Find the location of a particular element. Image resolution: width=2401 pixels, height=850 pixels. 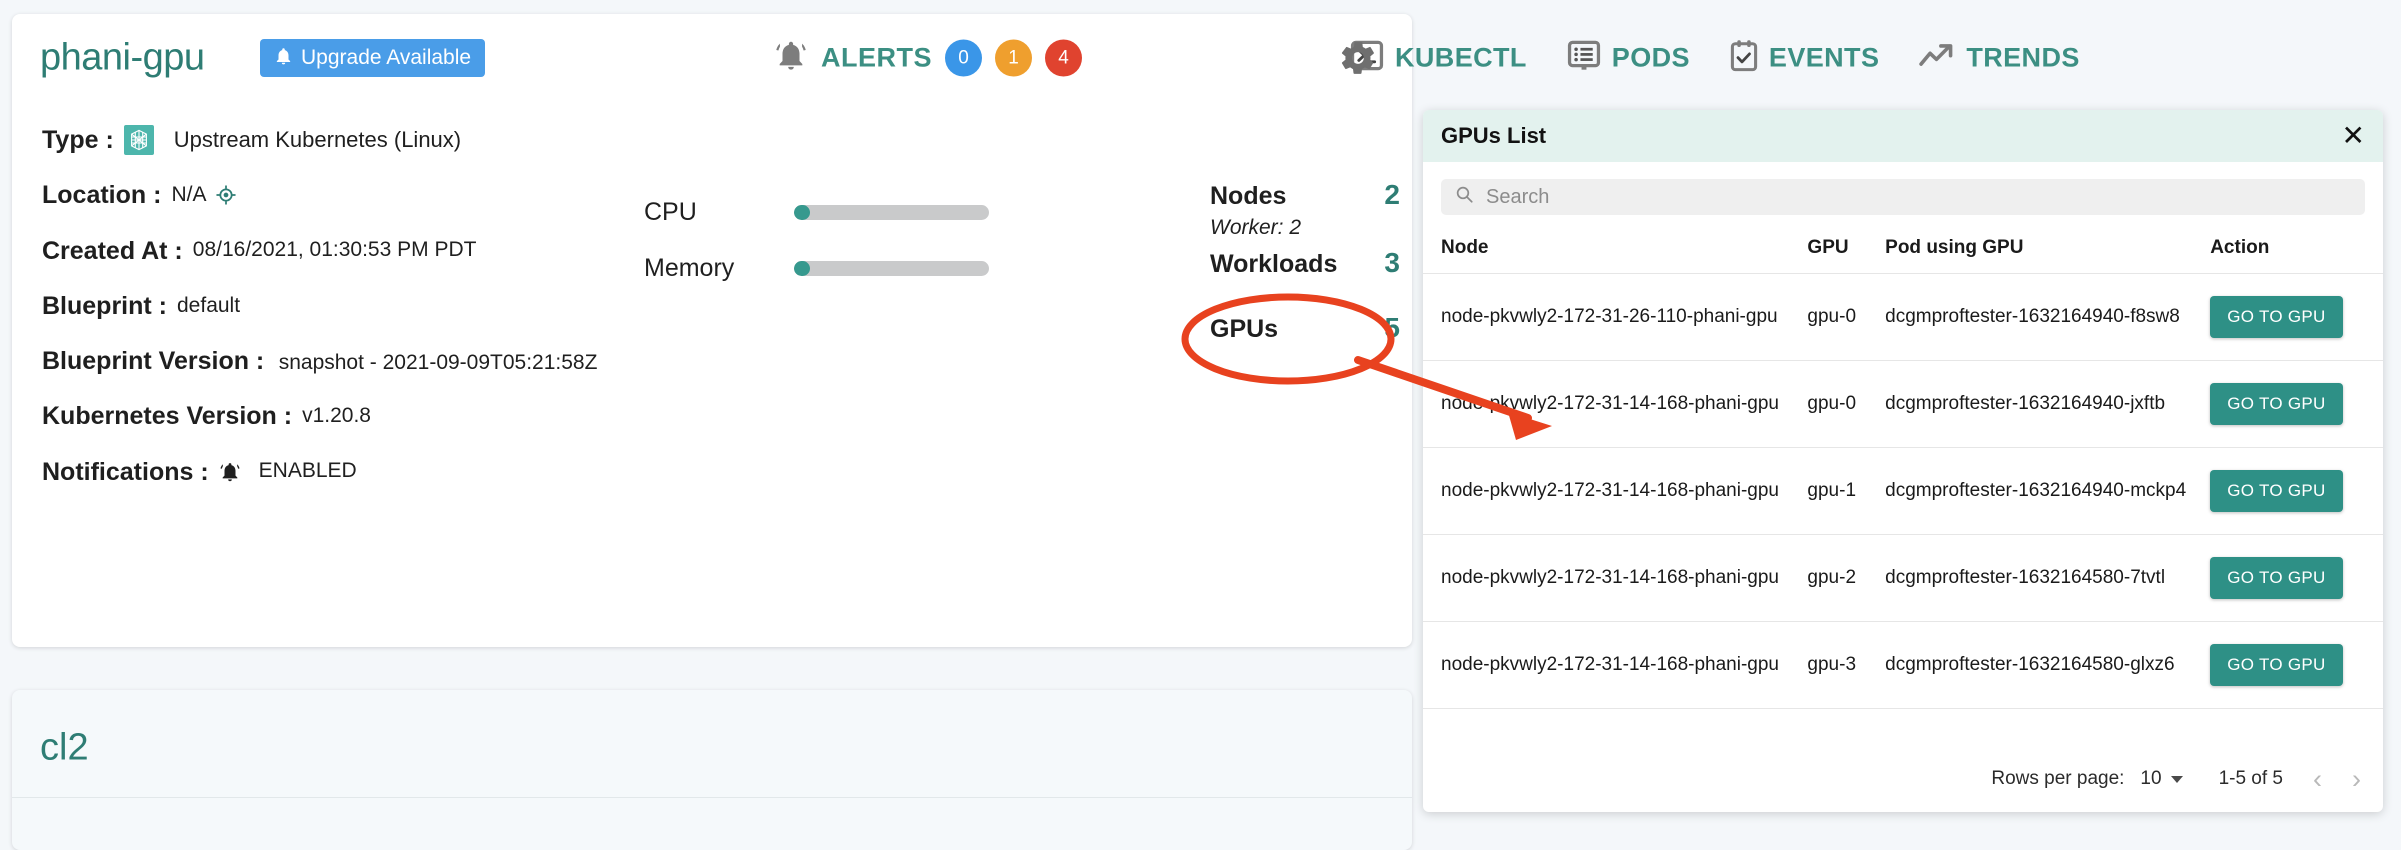

detail-blueprint: Blueprint : default is located at coordinates (342, 306).